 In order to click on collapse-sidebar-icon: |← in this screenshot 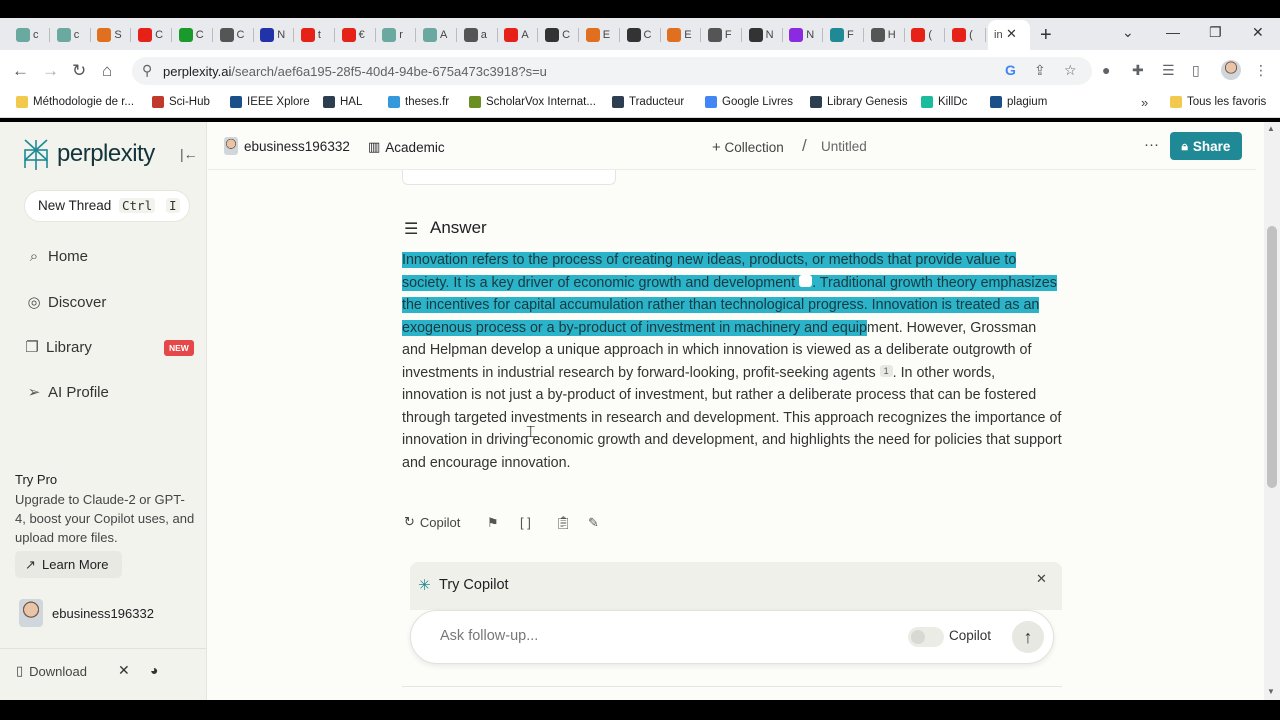, I will do `click(189, 154)`.